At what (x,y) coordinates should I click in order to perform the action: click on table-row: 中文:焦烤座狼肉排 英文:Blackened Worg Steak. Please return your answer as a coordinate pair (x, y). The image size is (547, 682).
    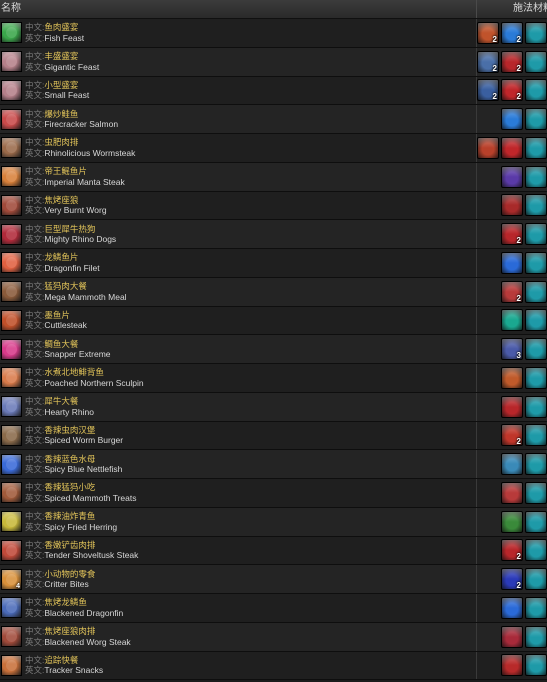
    Looking at the image, I should click on (273, 637).